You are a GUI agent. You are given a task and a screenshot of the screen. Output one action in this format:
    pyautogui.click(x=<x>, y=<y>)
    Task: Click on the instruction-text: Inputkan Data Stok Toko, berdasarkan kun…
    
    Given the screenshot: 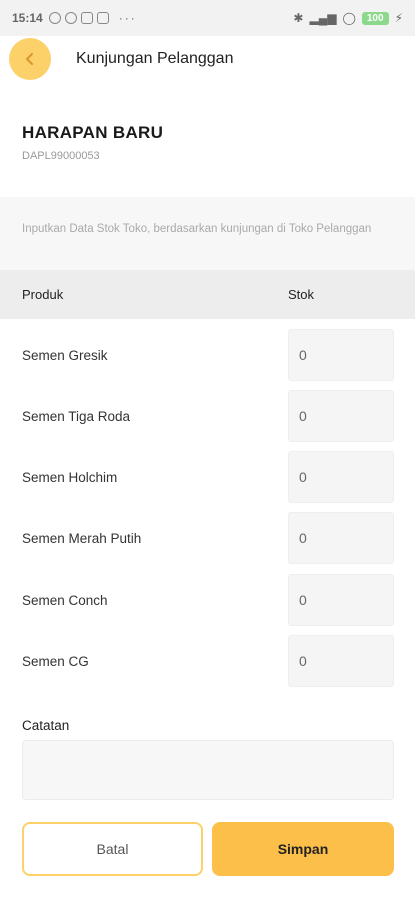 What is the action you would take?
    pyautogui.click(x=197, y=229)
    